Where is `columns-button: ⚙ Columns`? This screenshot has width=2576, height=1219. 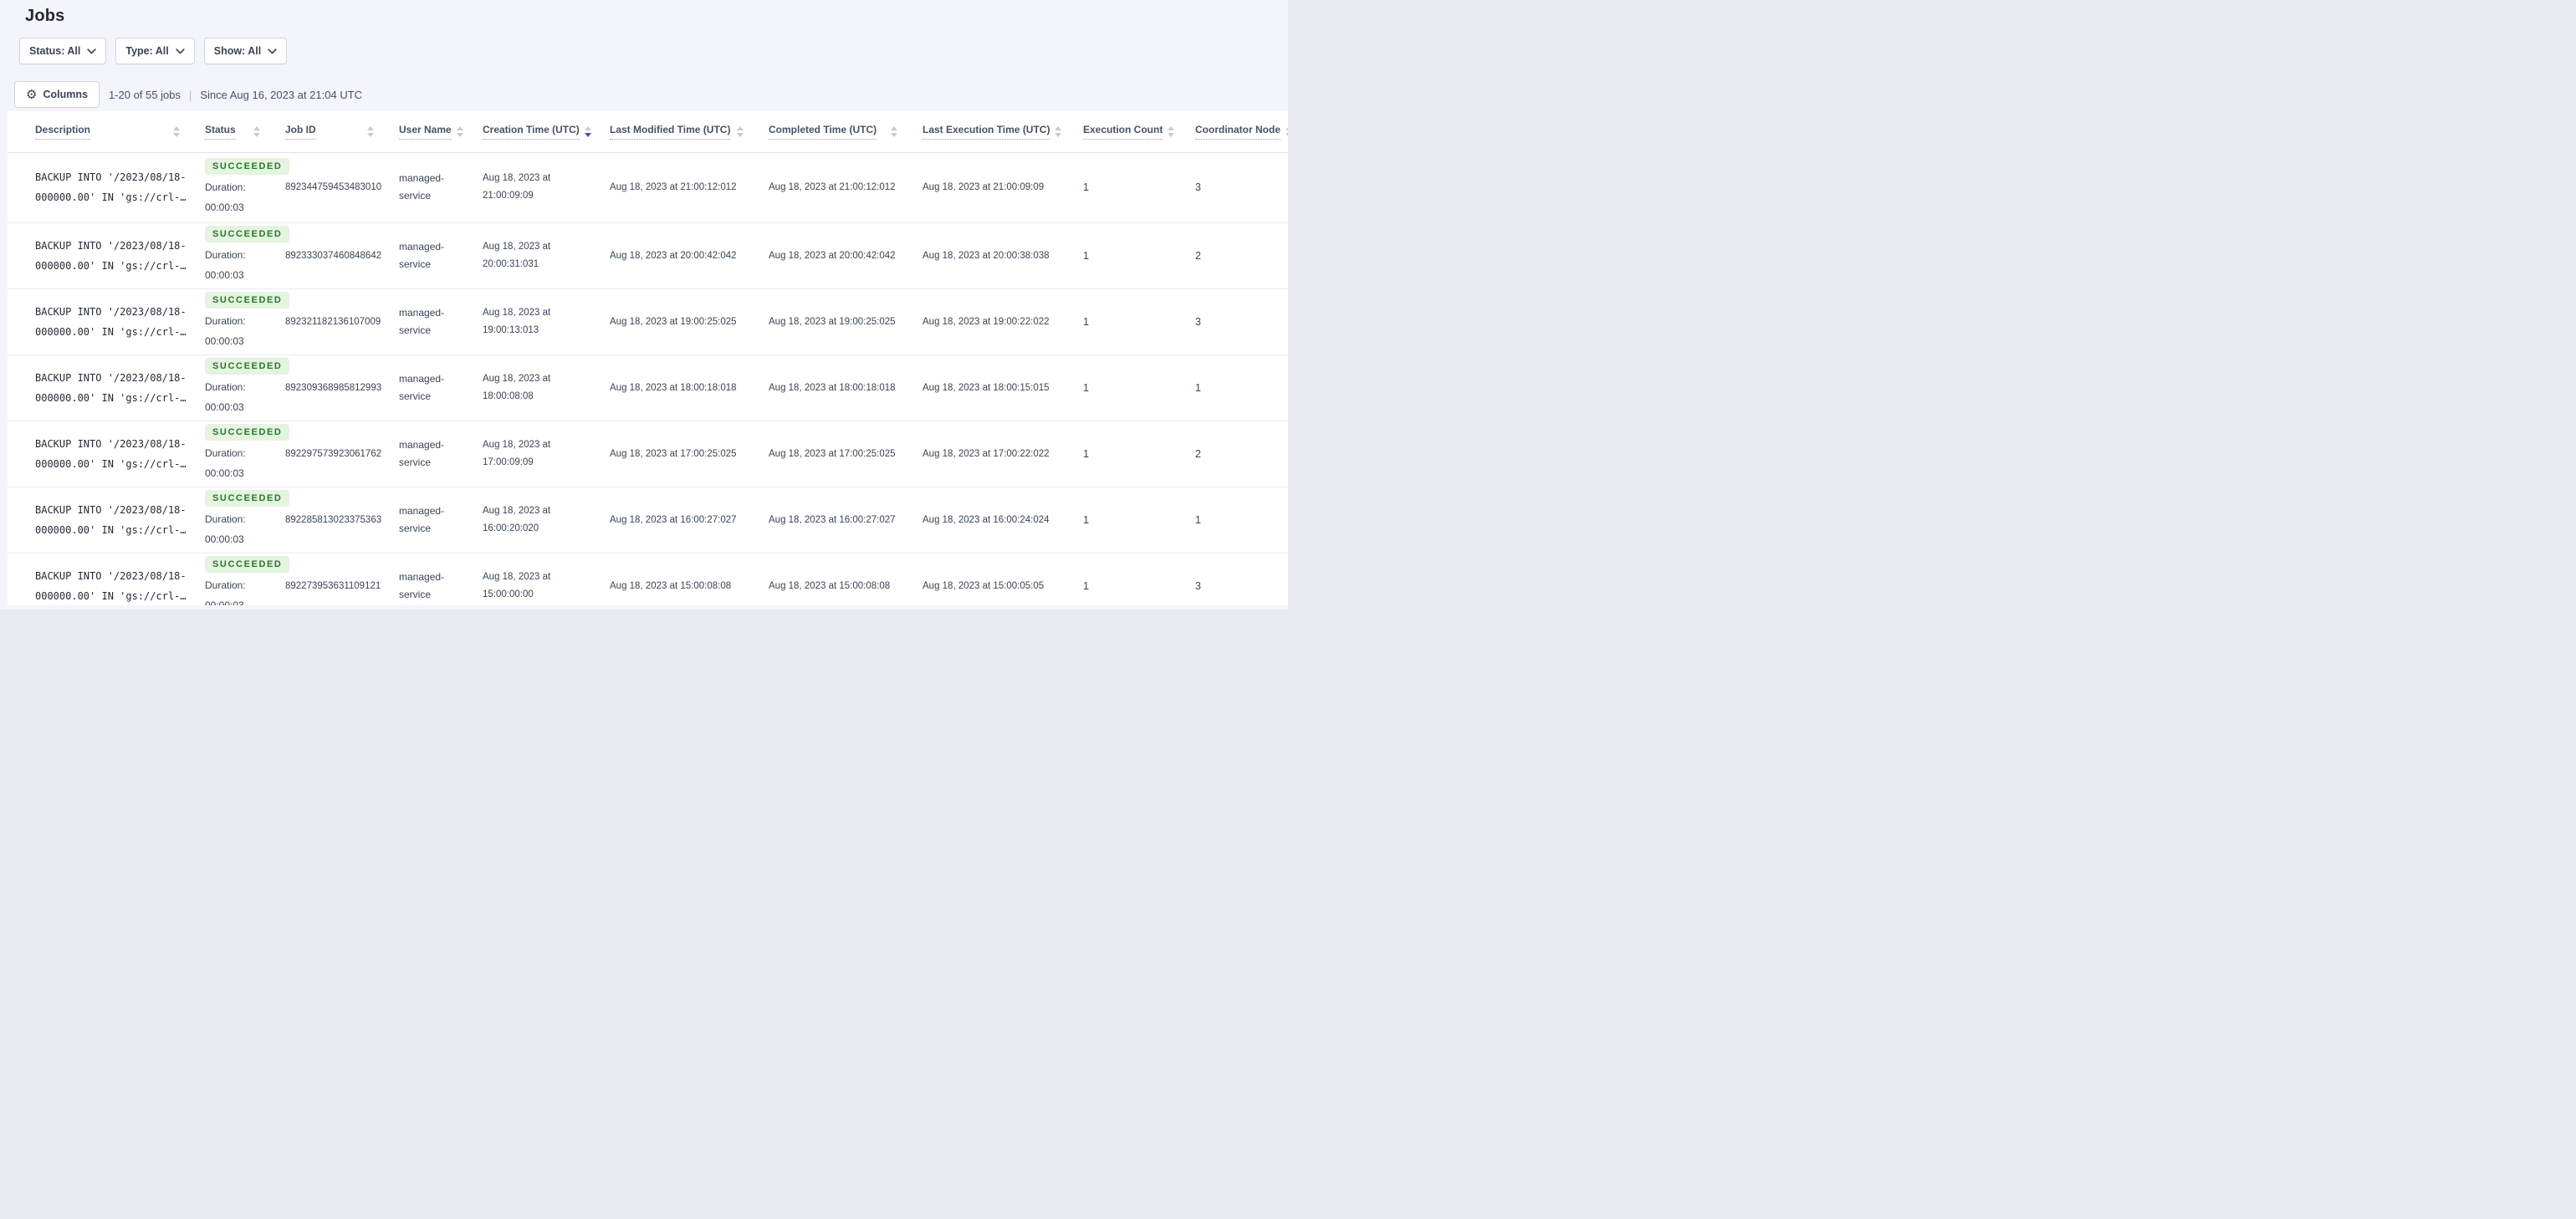
columns-button: ⚙ Columns is located at coordinates (57, 94).